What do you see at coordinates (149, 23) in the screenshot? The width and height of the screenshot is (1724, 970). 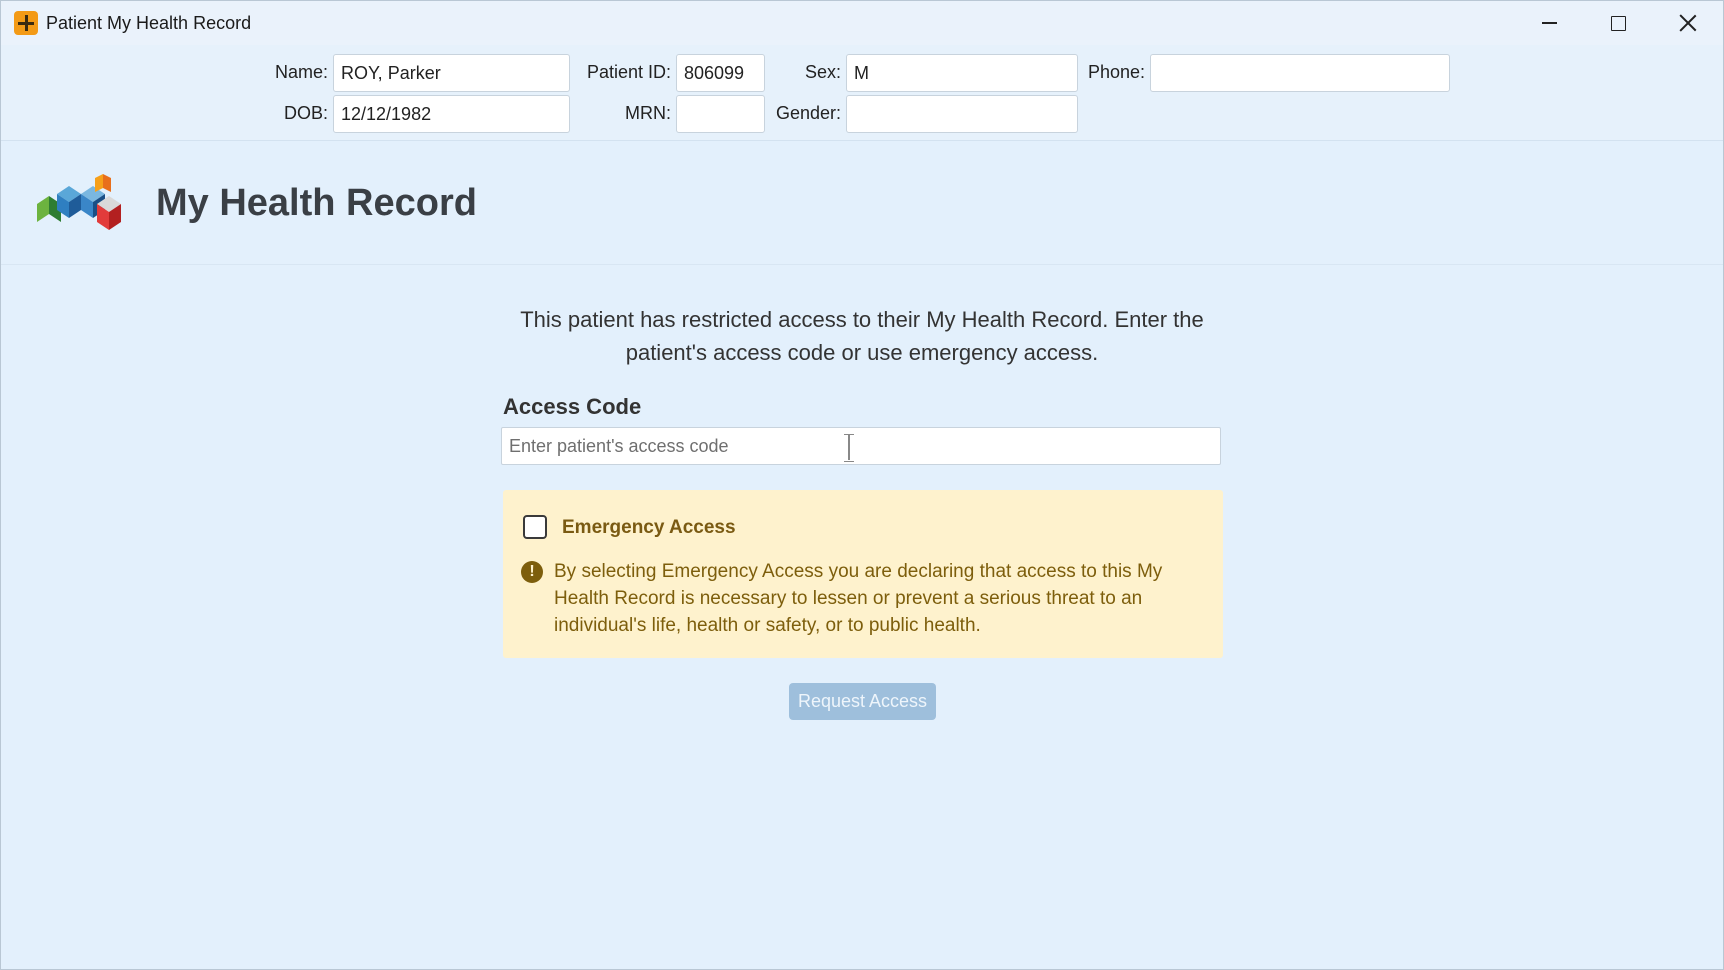 I see `window-title: Patient My Health Record` at bounding box center [149, 23].